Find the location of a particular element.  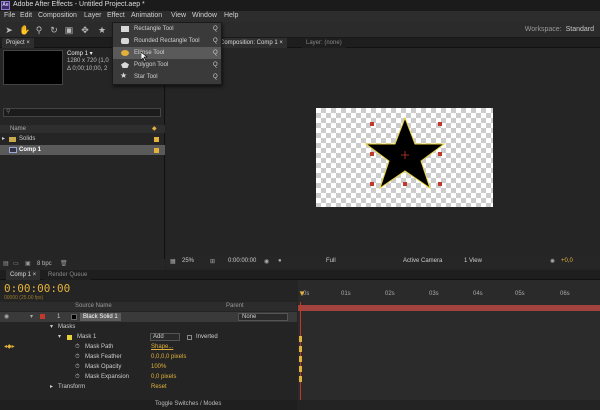

layer-row: ◉ ▾ 1 Black Solid 1 None is located at coordinates (148, 317).